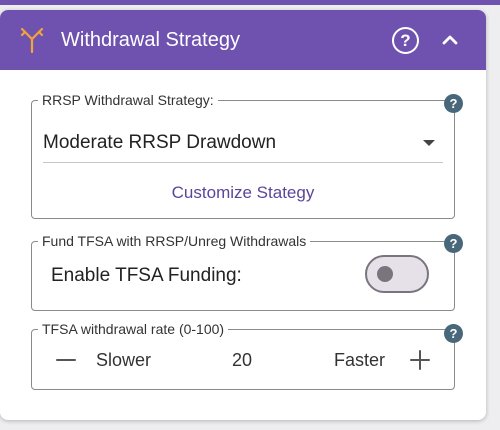 The height and width of the screenshot is (430, 500). What do you see at coordinates (397, 274) in the screenshot?
I see `tfsa-funding-toggle` at bounding box center [397, 274].